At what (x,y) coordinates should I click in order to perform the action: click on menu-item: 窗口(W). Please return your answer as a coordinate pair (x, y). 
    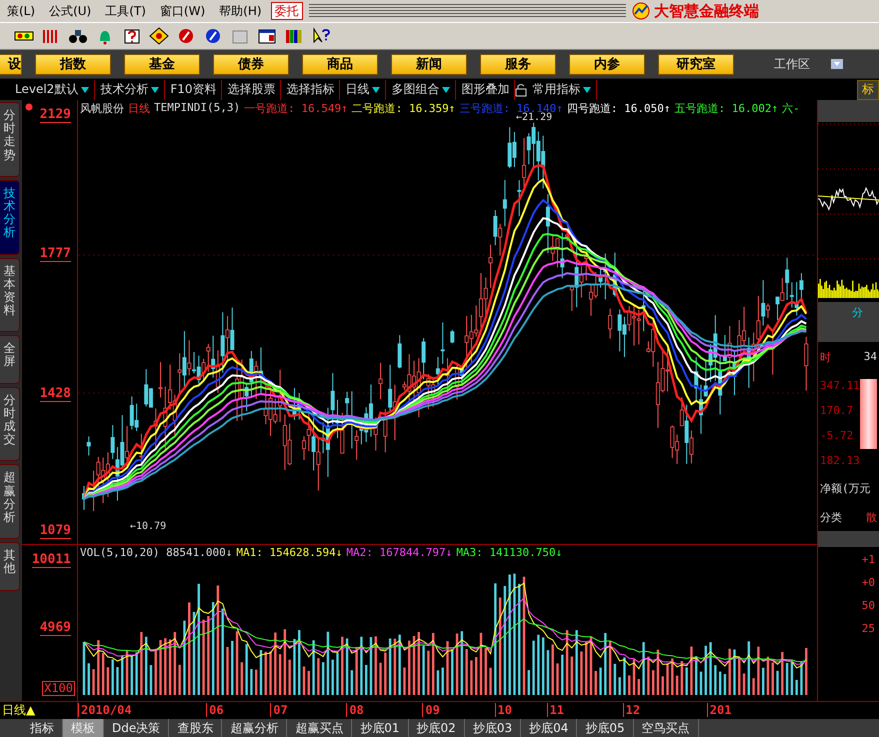
    Looking at the image, I should click on (182, 11).